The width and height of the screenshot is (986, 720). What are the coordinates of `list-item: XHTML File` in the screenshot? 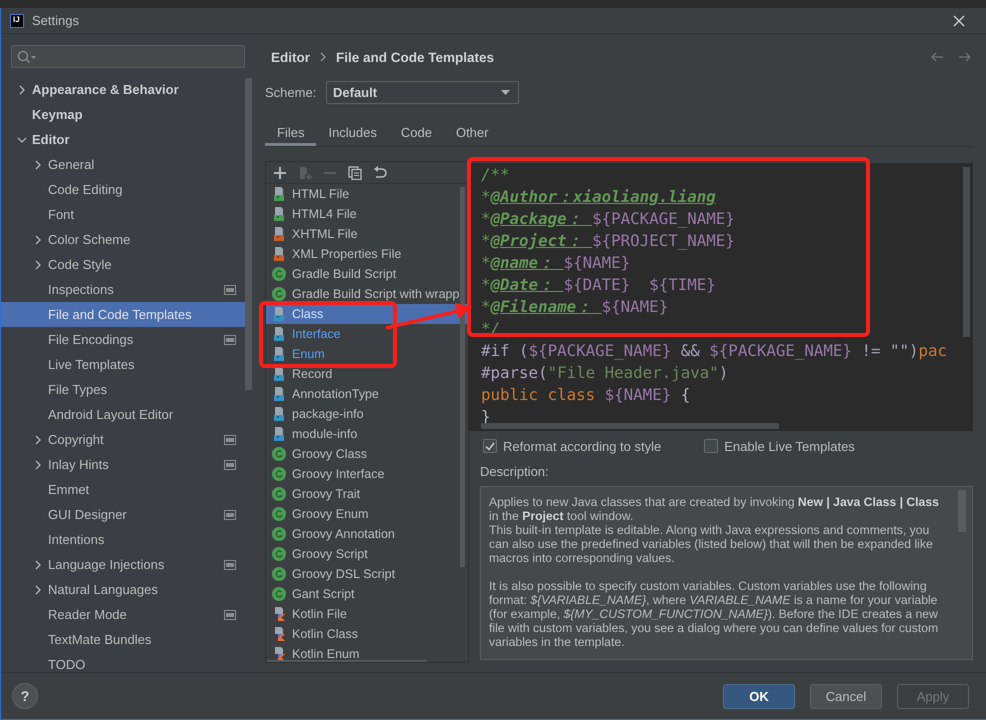 It's located at (367, 234).